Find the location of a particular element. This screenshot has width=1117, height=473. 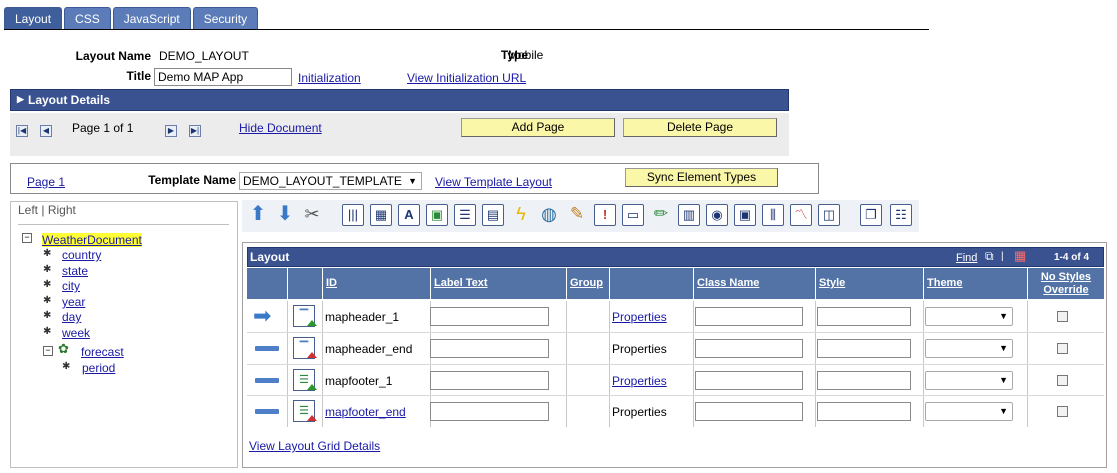

tree-item-period: period is located at coordinates (98, 368).